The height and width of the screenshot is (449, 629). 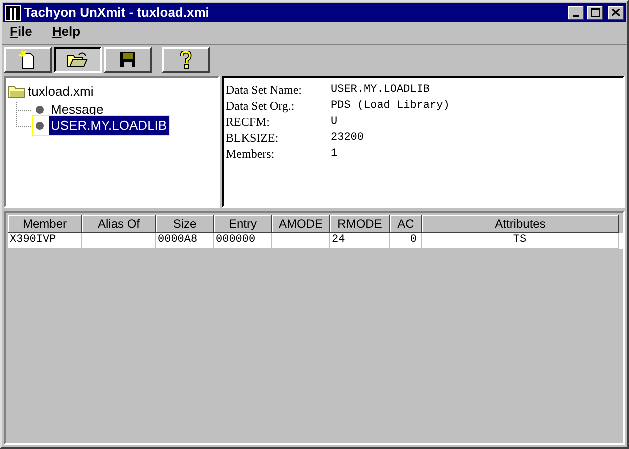 I want to click on column-header: Size, so click(x=185, y=224).